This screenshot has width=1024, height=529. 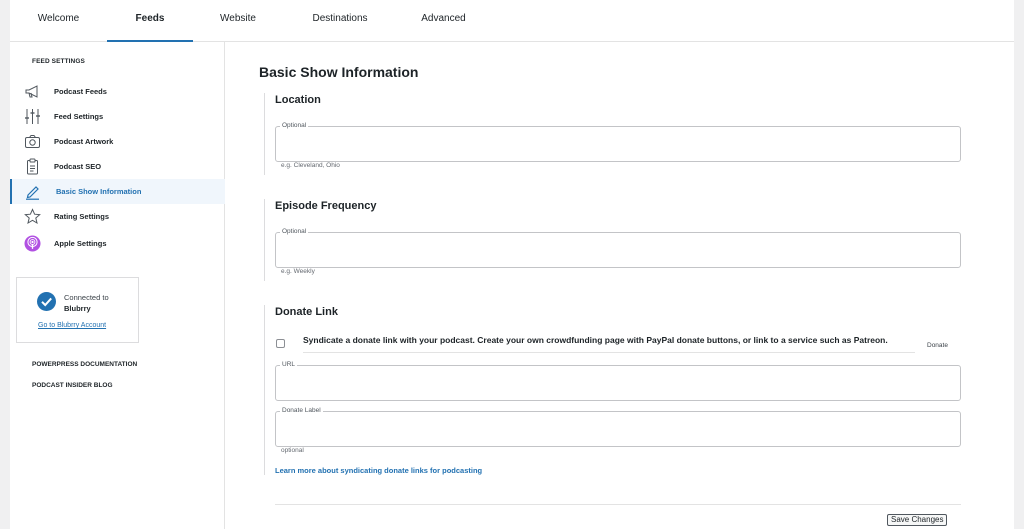 What do you see at coordinates (32, 166) in the screenshot?
I see `clipboard-icon` at bounding box center [32, 166].